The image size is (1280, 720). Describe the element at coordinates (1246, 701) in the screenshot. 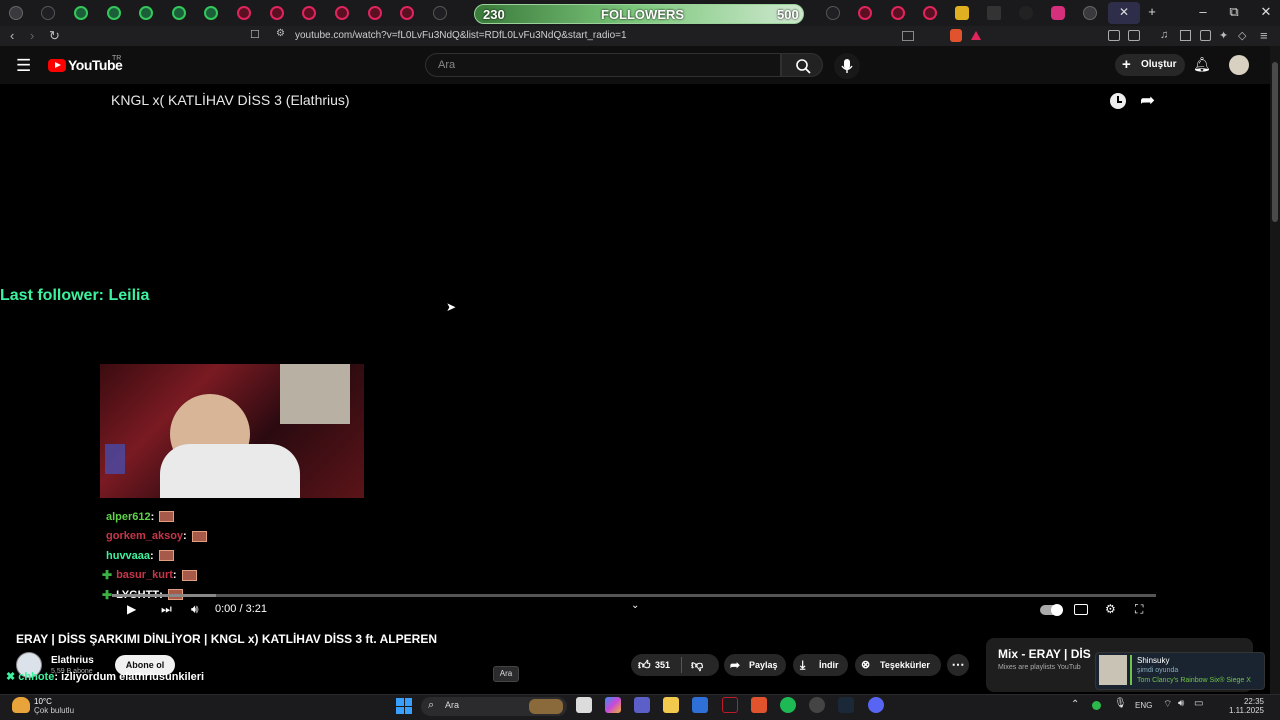

I see `clock-time: 22:35` at that location.